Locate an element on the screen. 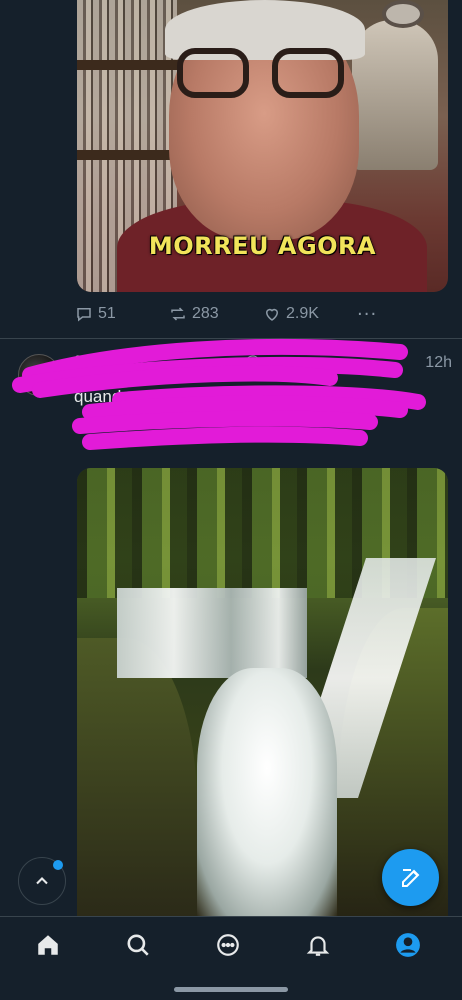  nav-messages is located at coordinates (228, 945).